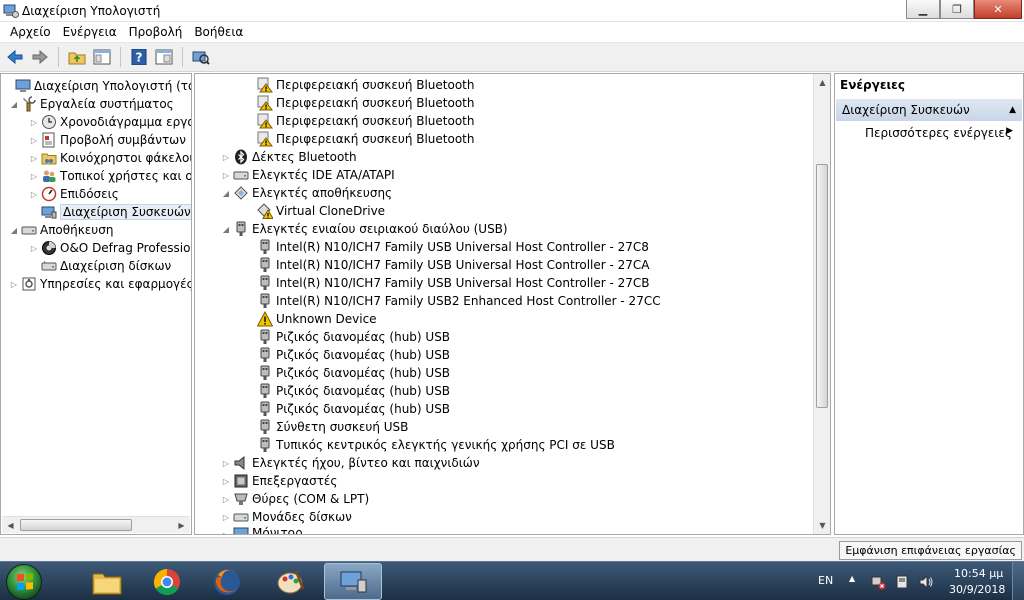  I want to click on tree-item-task-scheduler: ▷ Χρονοδιάγραμμα εργασ, so click(110, 122).